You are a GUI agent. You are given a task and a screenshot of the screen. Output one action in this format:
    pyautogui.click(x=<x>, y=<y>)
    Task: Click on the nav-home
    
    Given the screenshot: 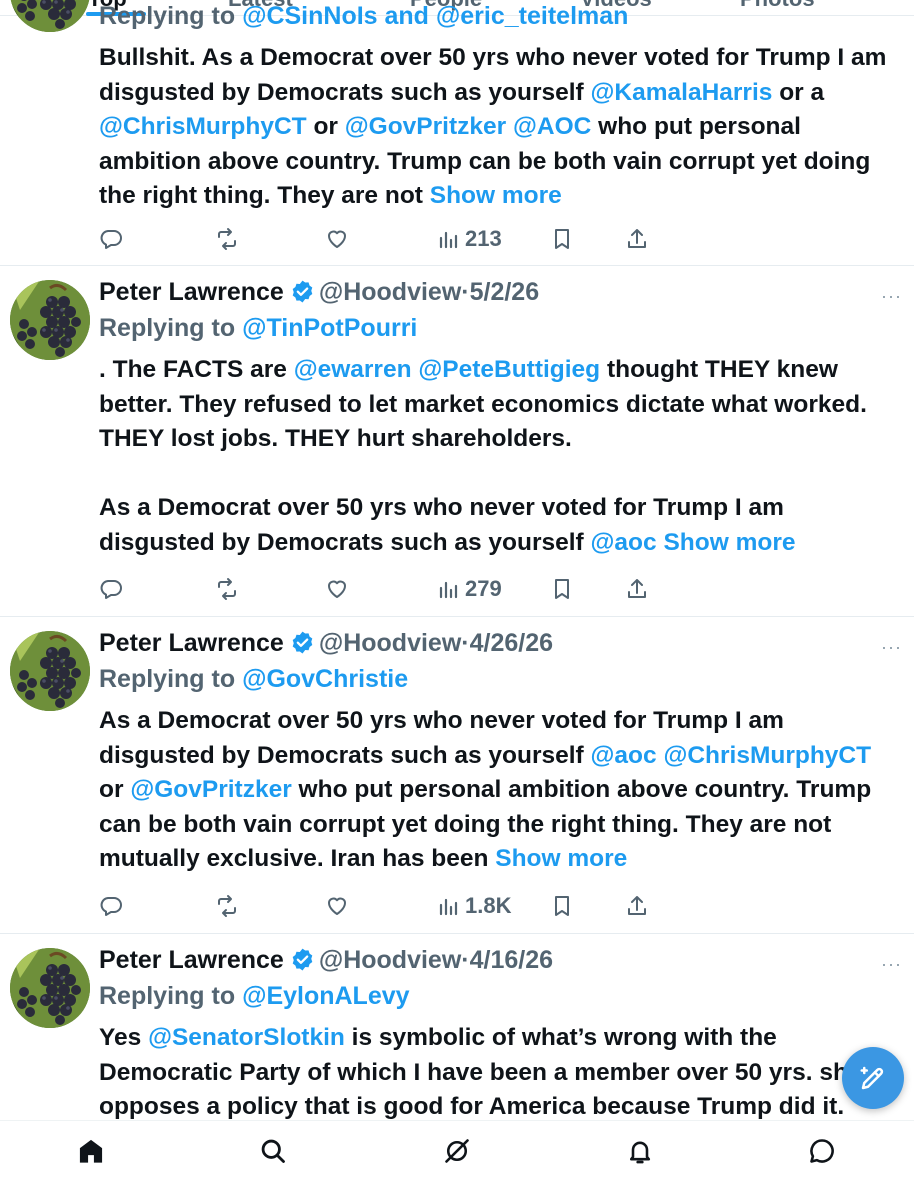 What is the action you would take?
    pyautogui.click(x=91, y=1151)
    